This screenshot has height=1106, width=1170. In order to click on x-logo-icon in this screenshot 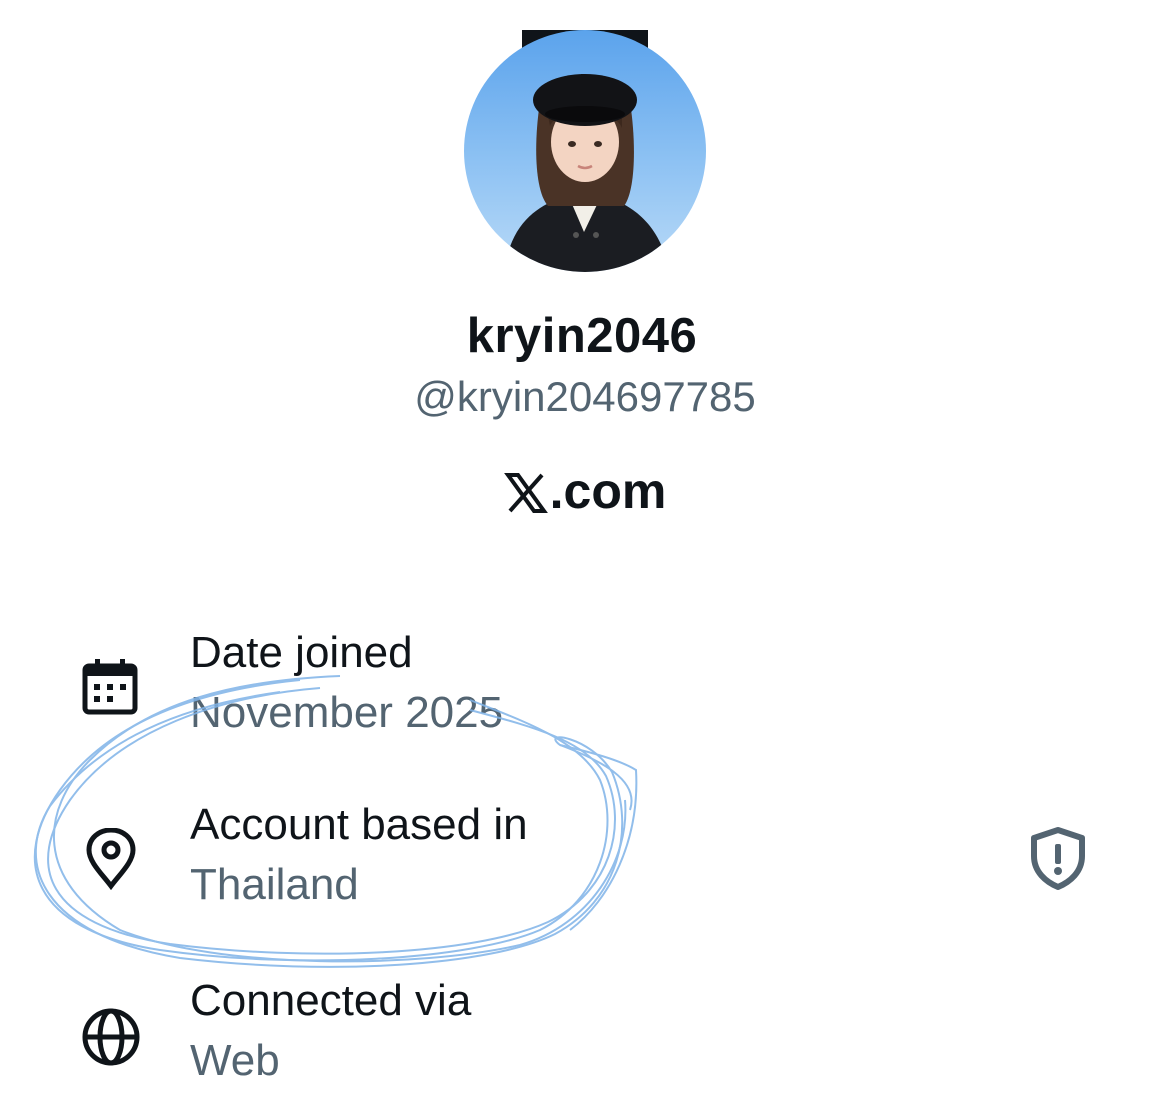, I will do `click(525, 491)`.